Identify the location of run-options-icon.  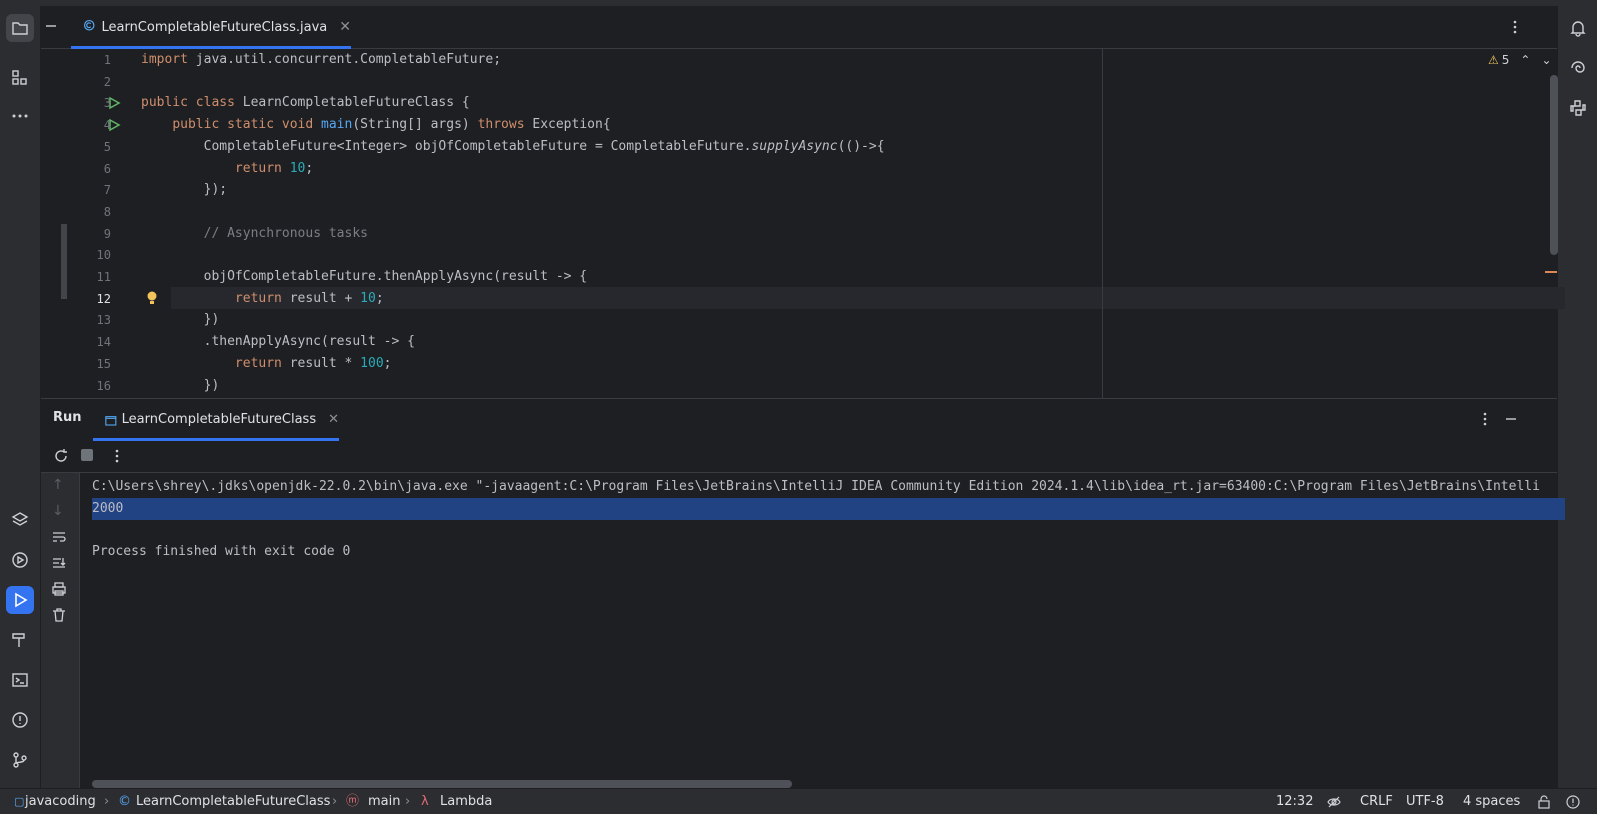
(1485, 421).